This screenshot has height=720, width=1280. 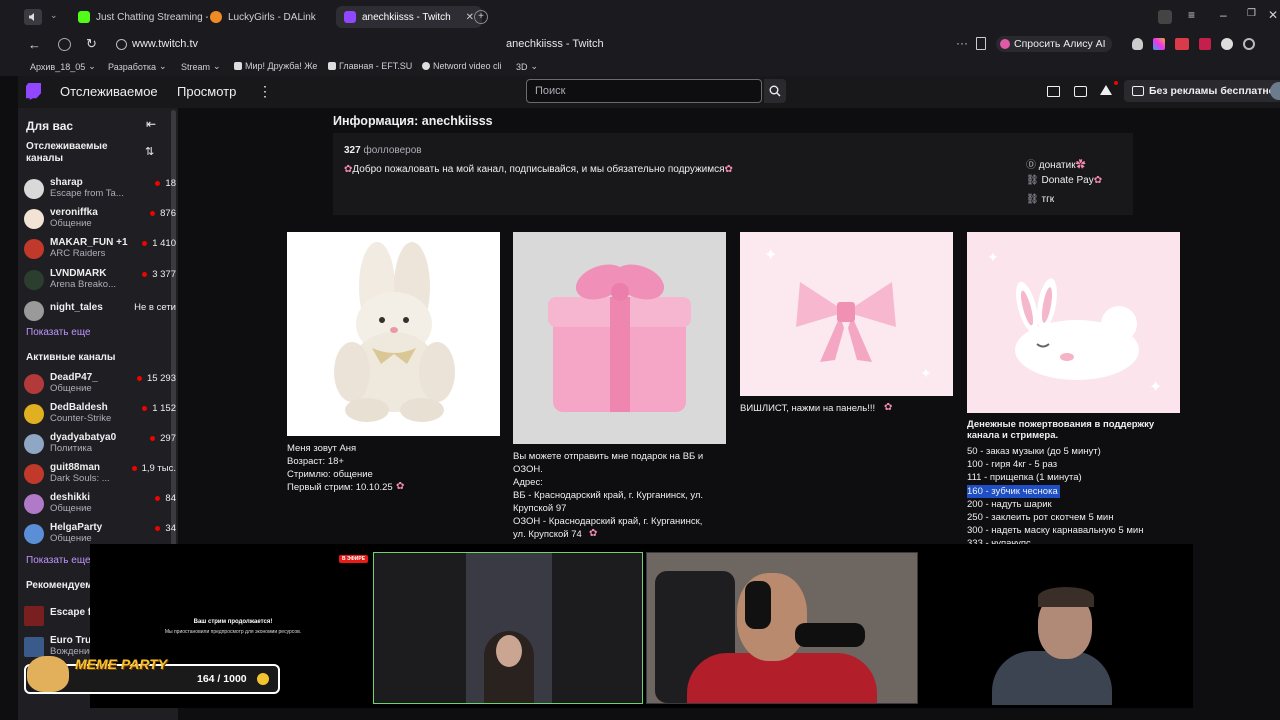 What do you see at coordinates (1106, 90) in the screenshot?
I see `crown-icon` at bounding box center [1106, 90].